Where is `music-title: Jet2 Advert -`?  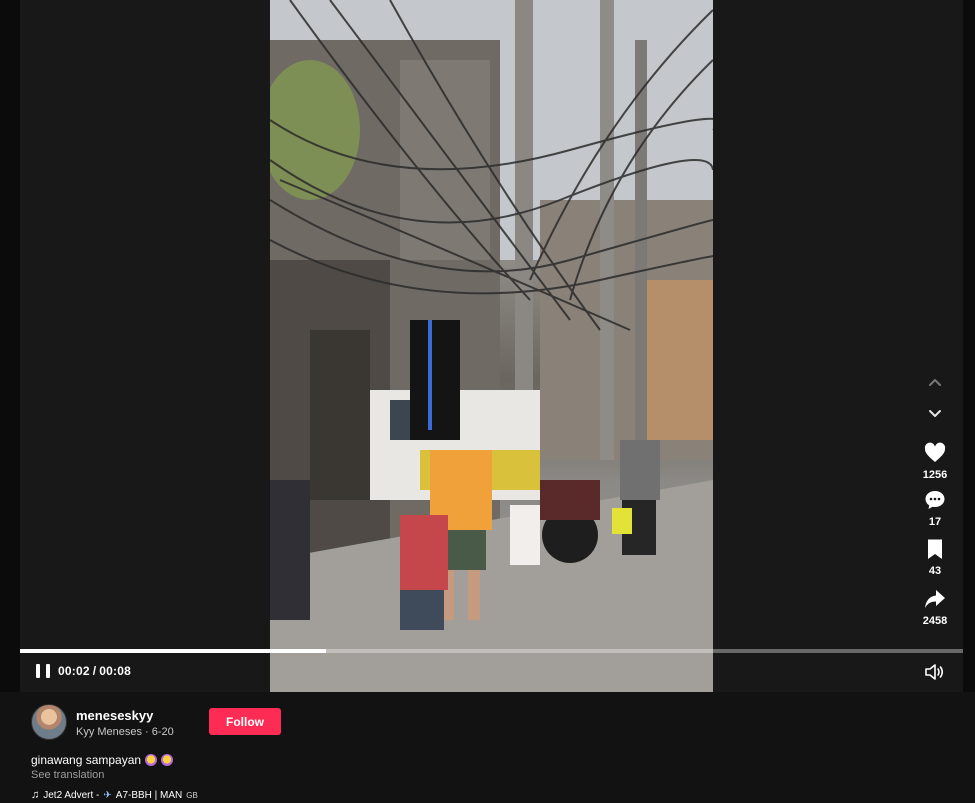
music-title: Jet2 Advert - is located at coordinates (71, 795).